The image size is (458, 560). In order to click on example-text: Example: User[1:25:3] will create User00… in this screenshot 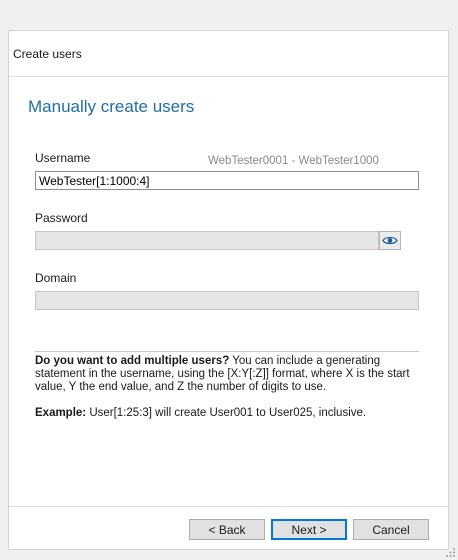, I will do `click(200, 413)`.